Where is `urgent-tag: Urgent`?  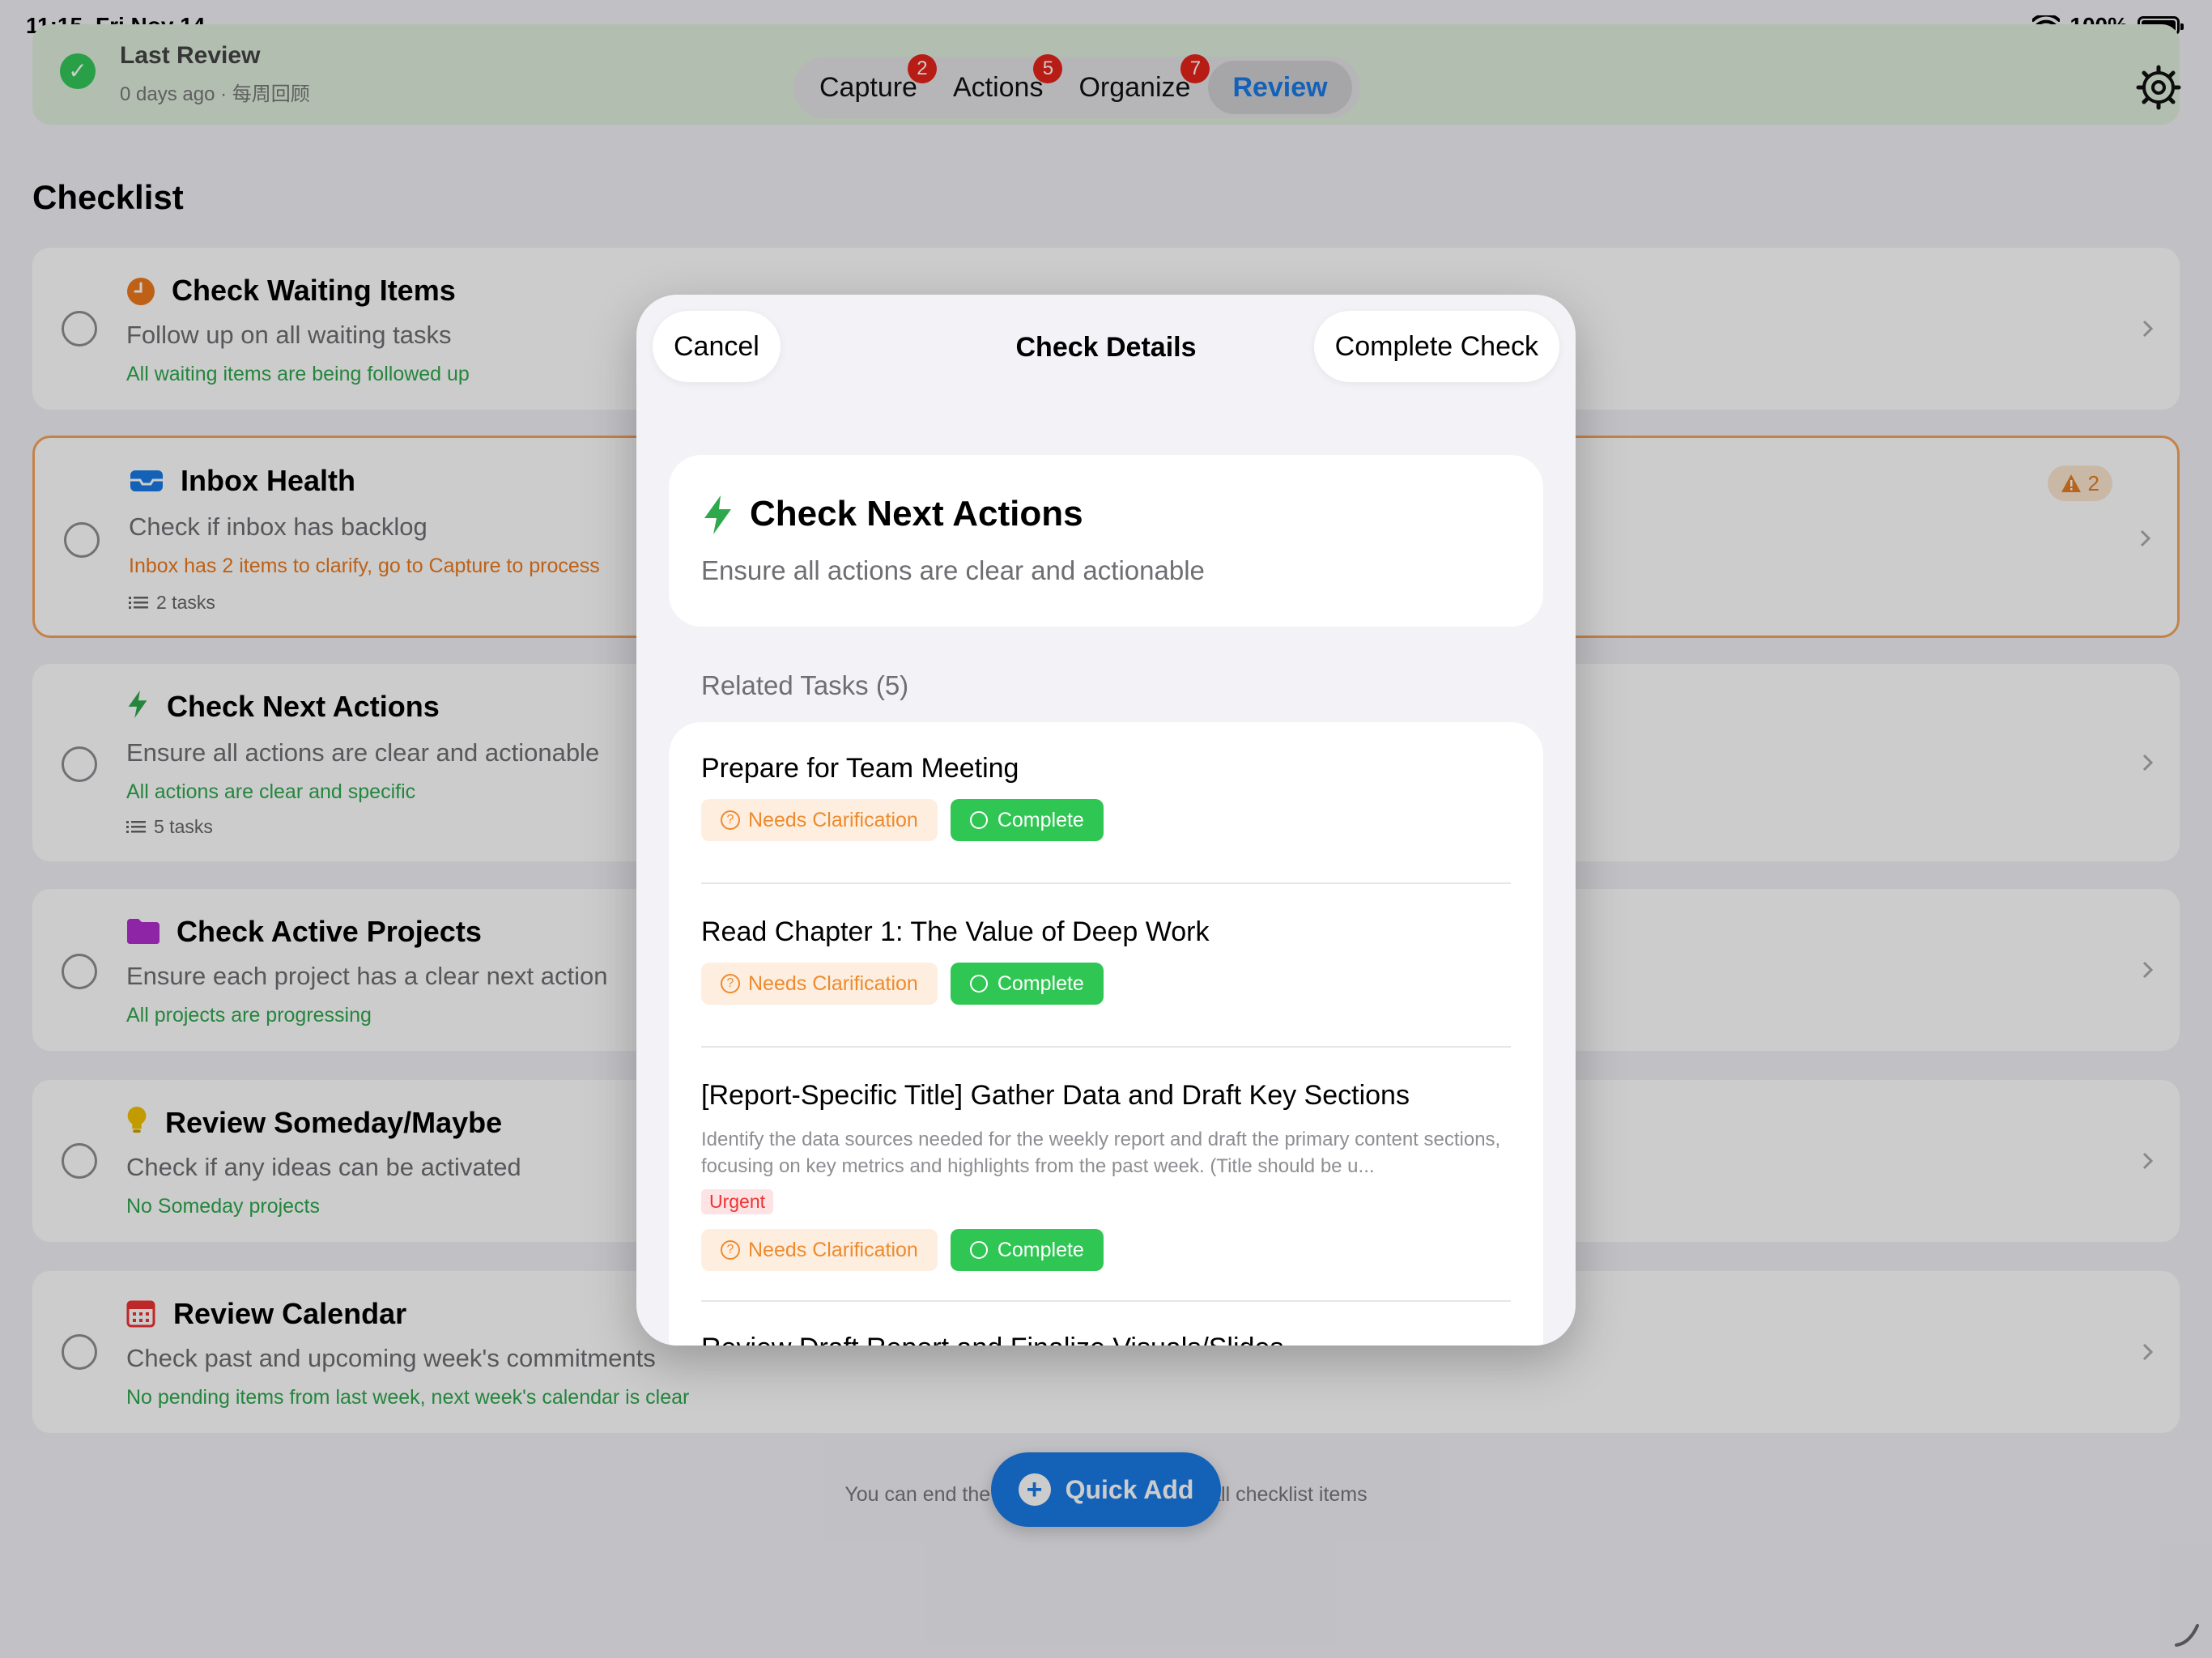
urgent-tag: Urgent is located at coordinates (737, 1201).